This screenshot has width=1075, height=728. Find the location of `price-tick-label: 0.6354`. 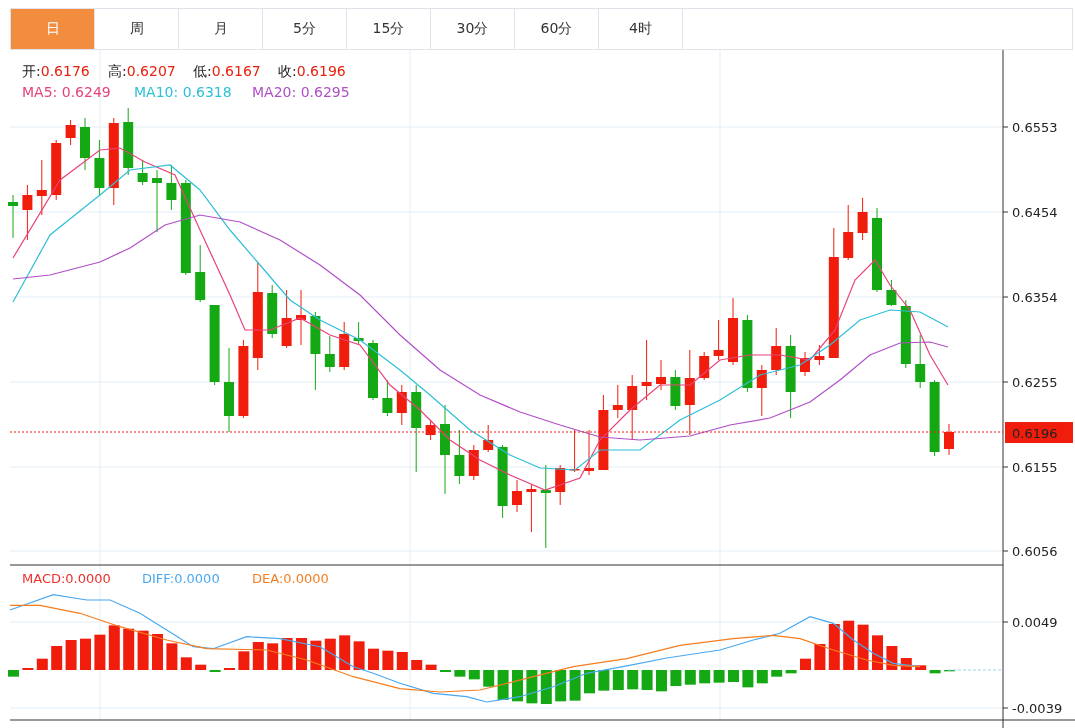

price-tick-label: 0.6354 is located at coordinates (1035, 297).